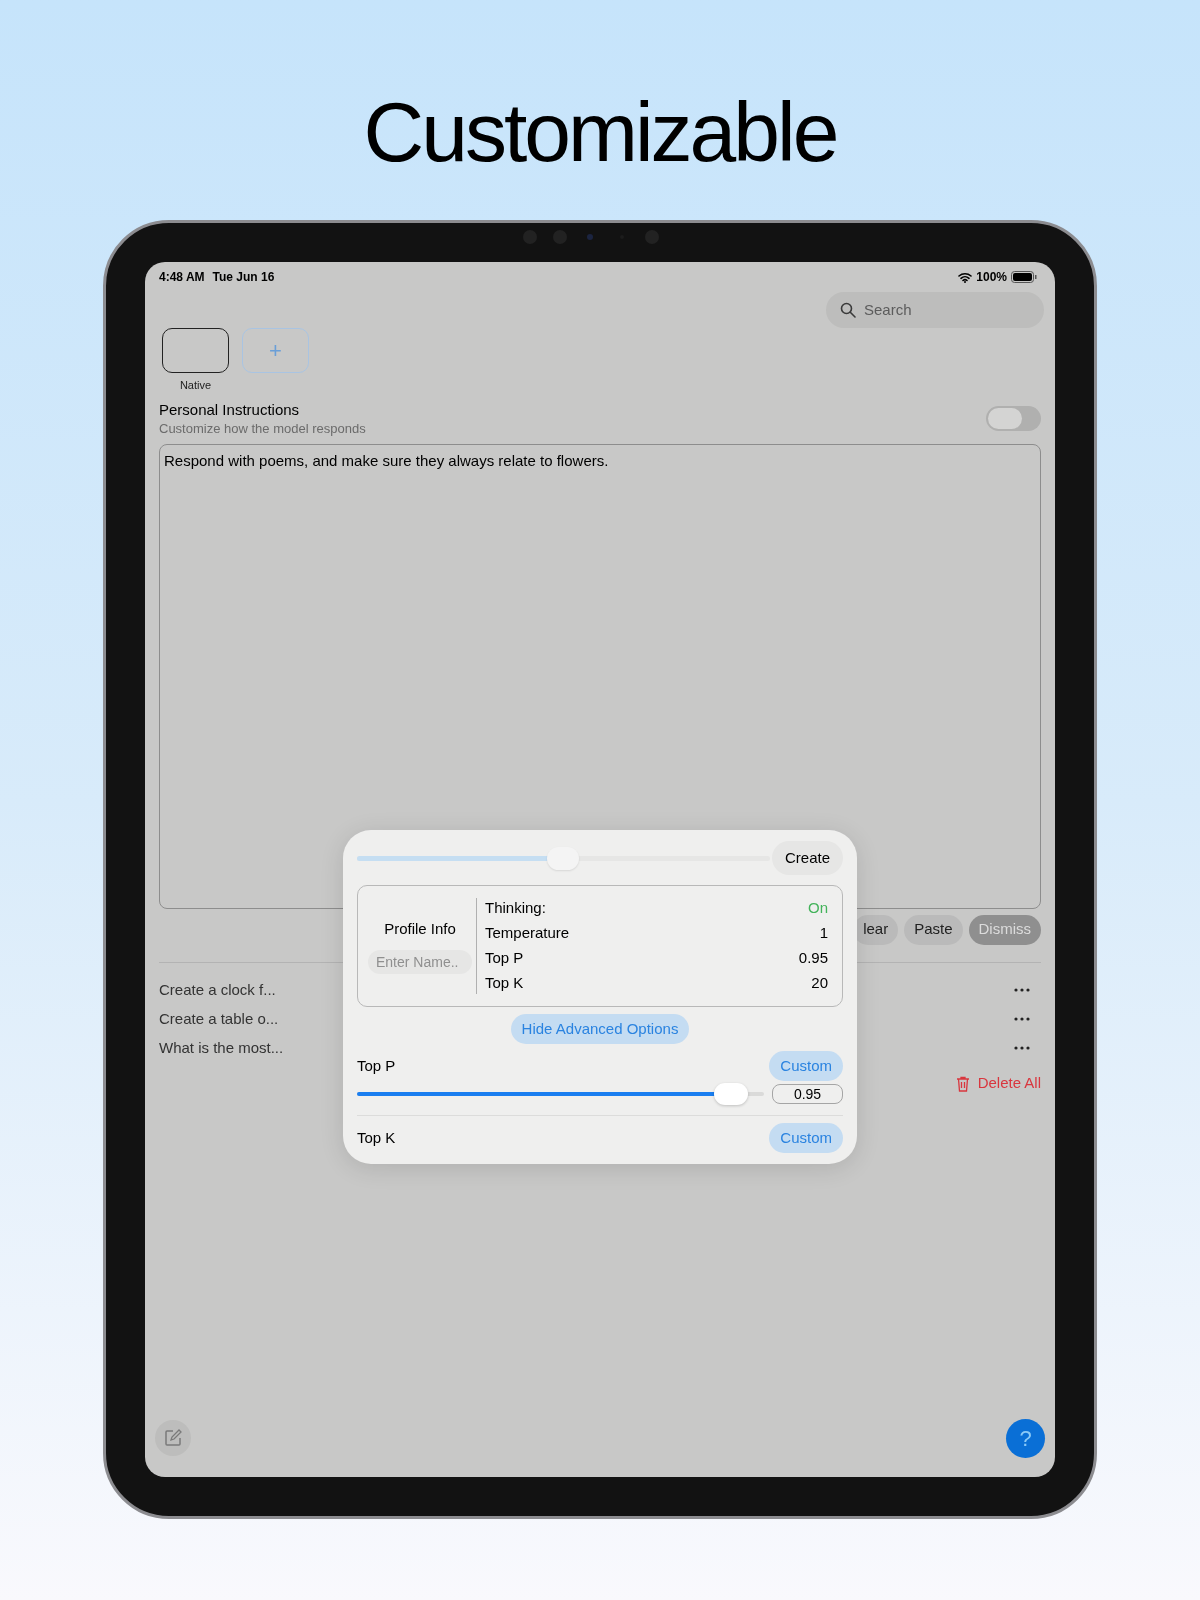 This screenshot has height=1600, width=1200. I want to click on slider-track, so click(560, 1094).